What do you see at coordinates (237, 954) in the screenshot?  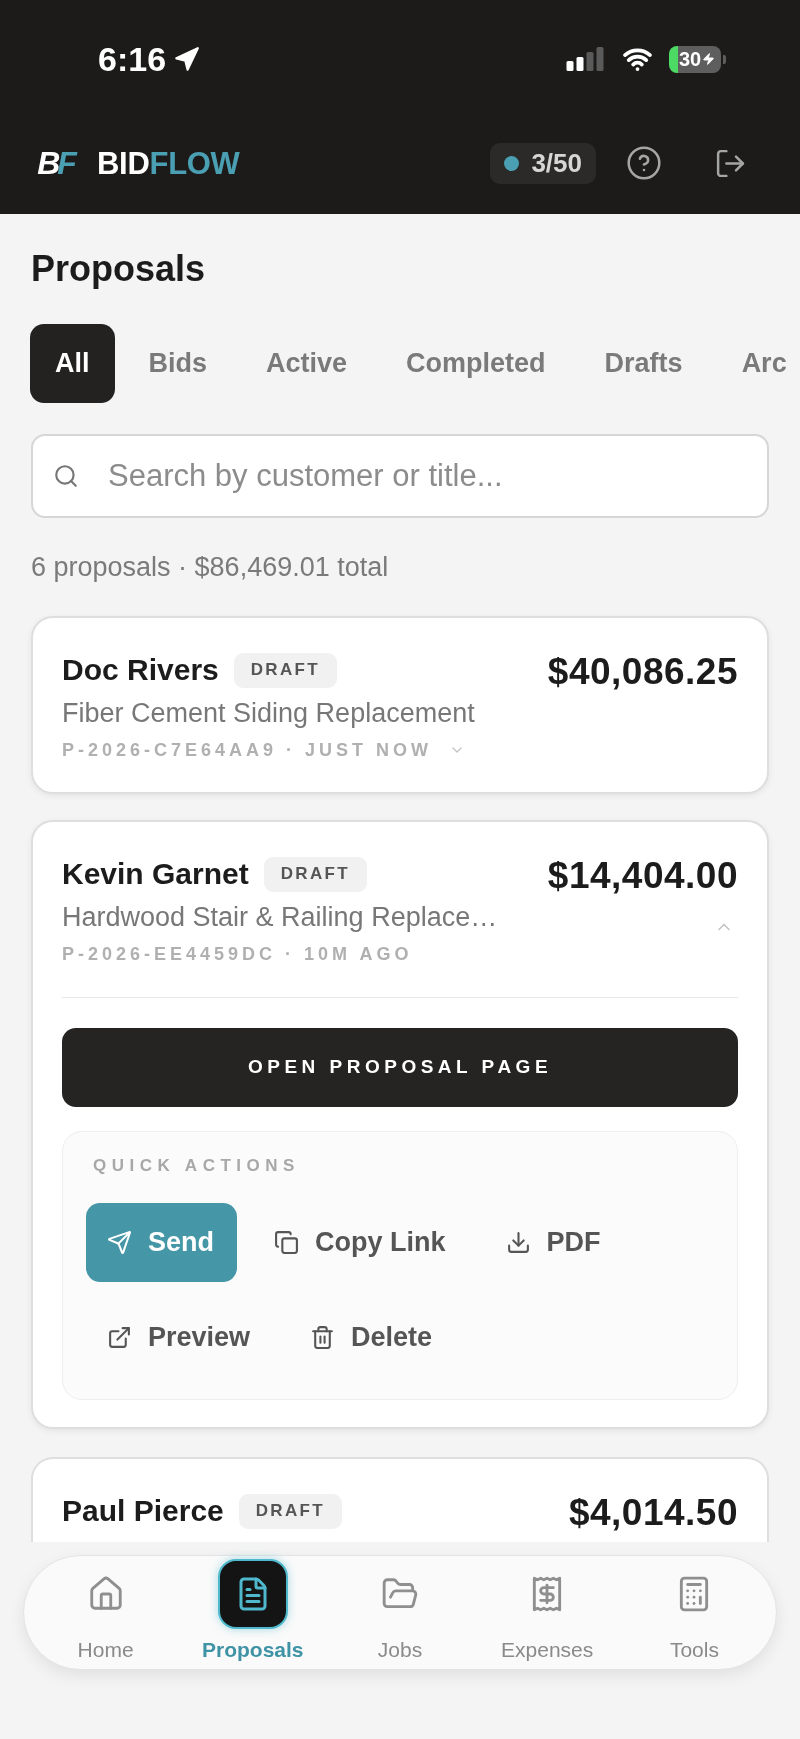 I see `proposal-meta: P-2026-EE4459DC · 10M AGO` at bounding box center [237, 954].